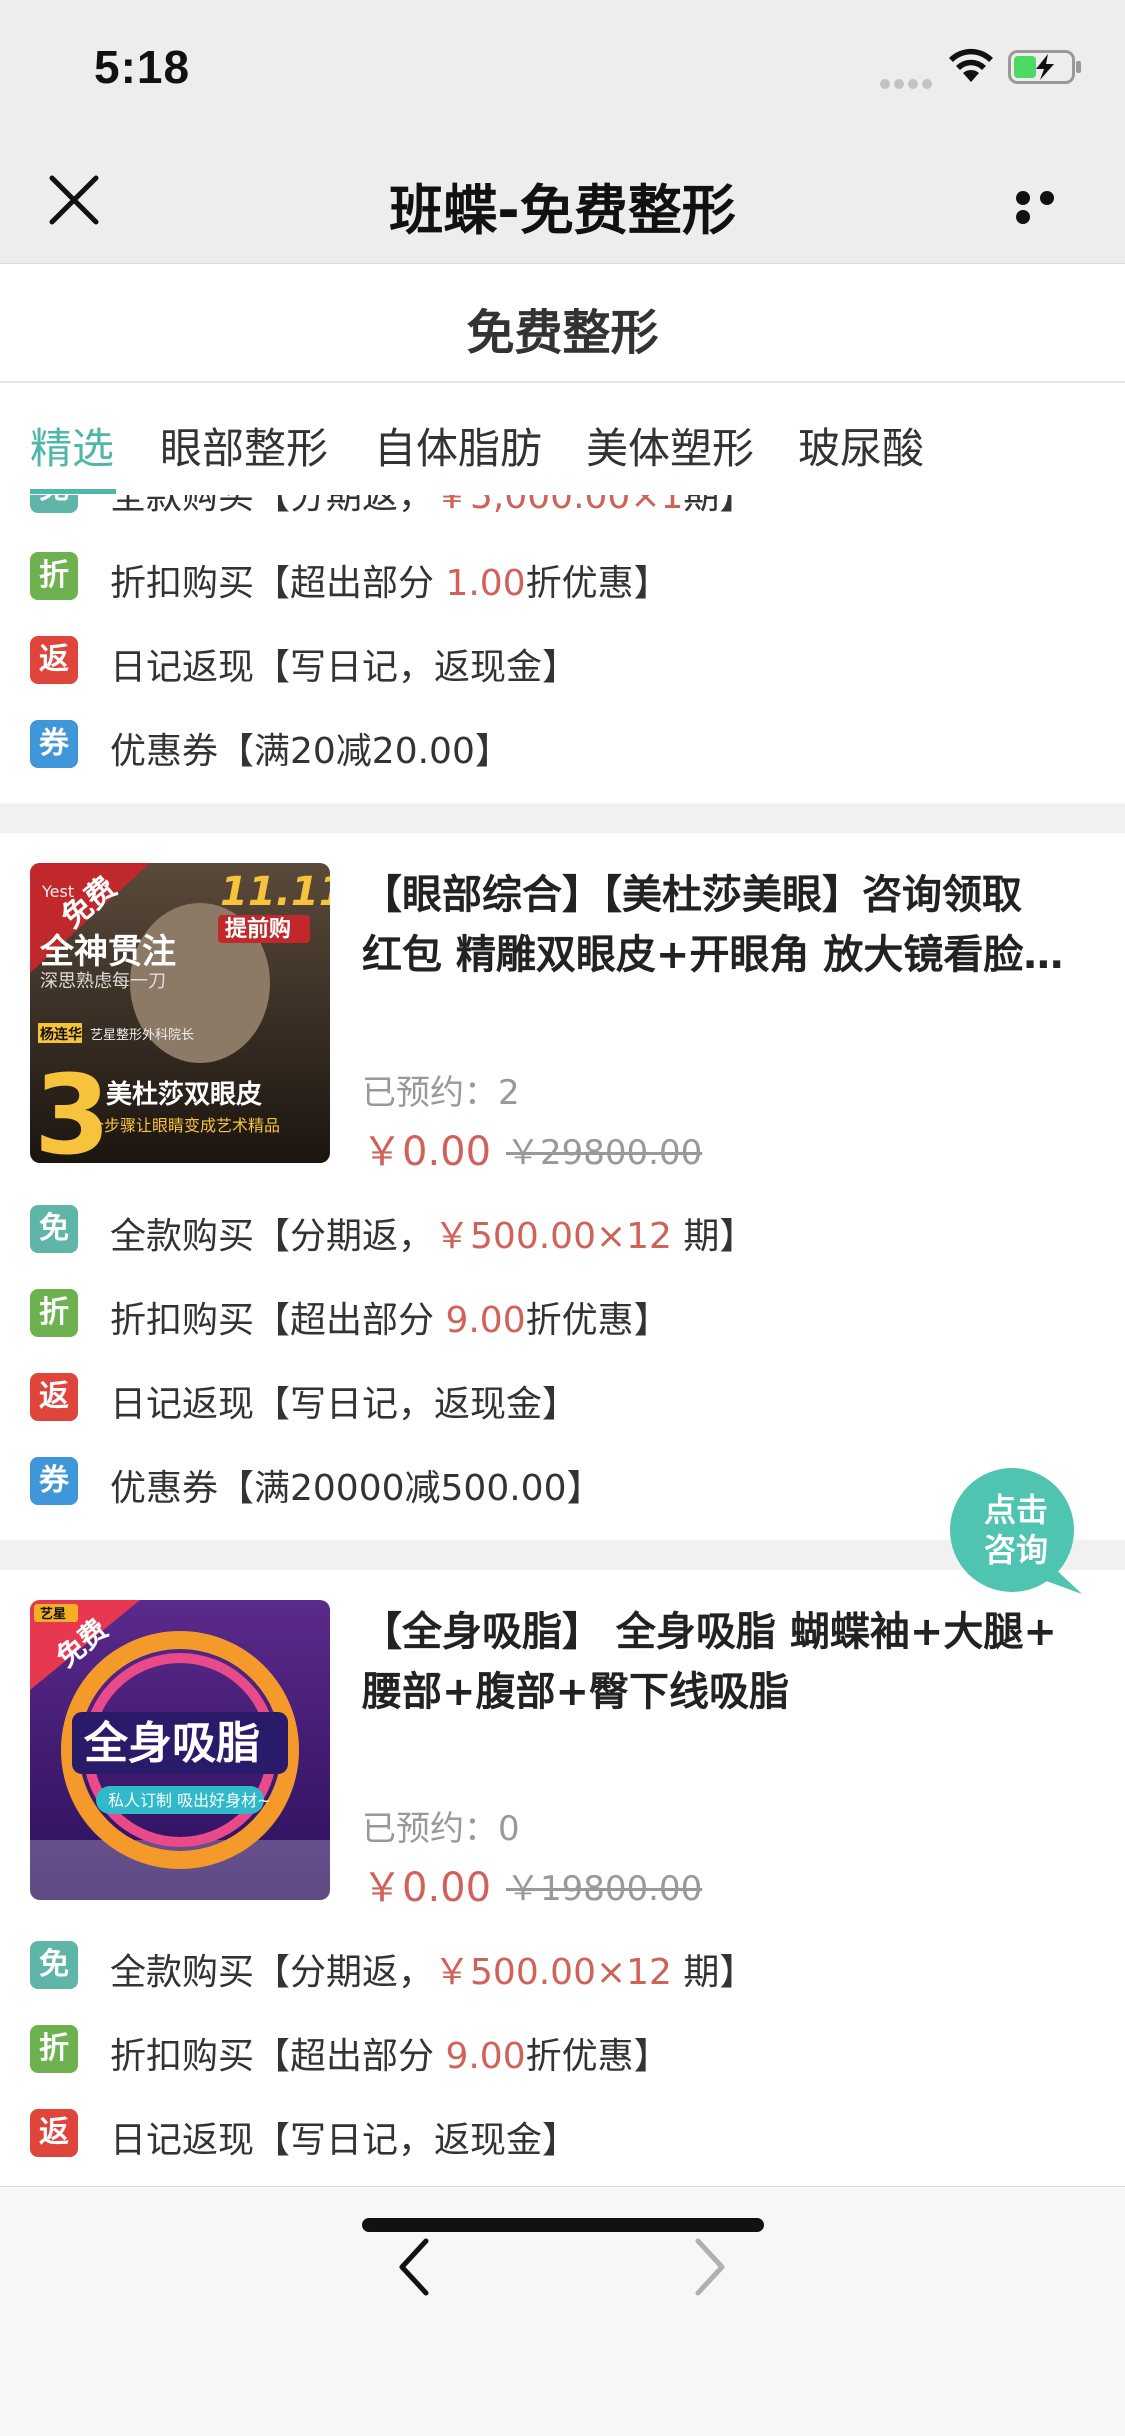 This screenshot has height=2436, width=1125. What do you see at coordinates (189, 1800) in the screenshot?
I see `image-sub: 私人订制 吸出好身材~` at bounding box center [189, 1800].